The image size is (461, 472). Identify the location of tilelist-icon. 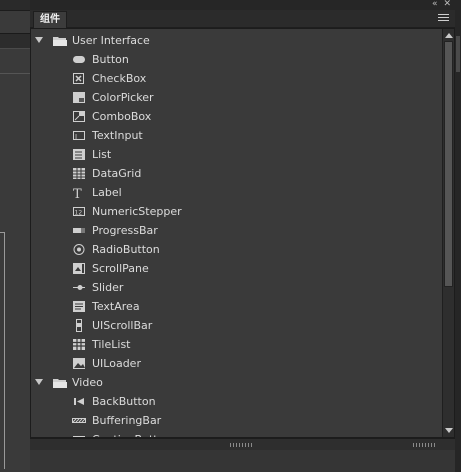
(79, 344).